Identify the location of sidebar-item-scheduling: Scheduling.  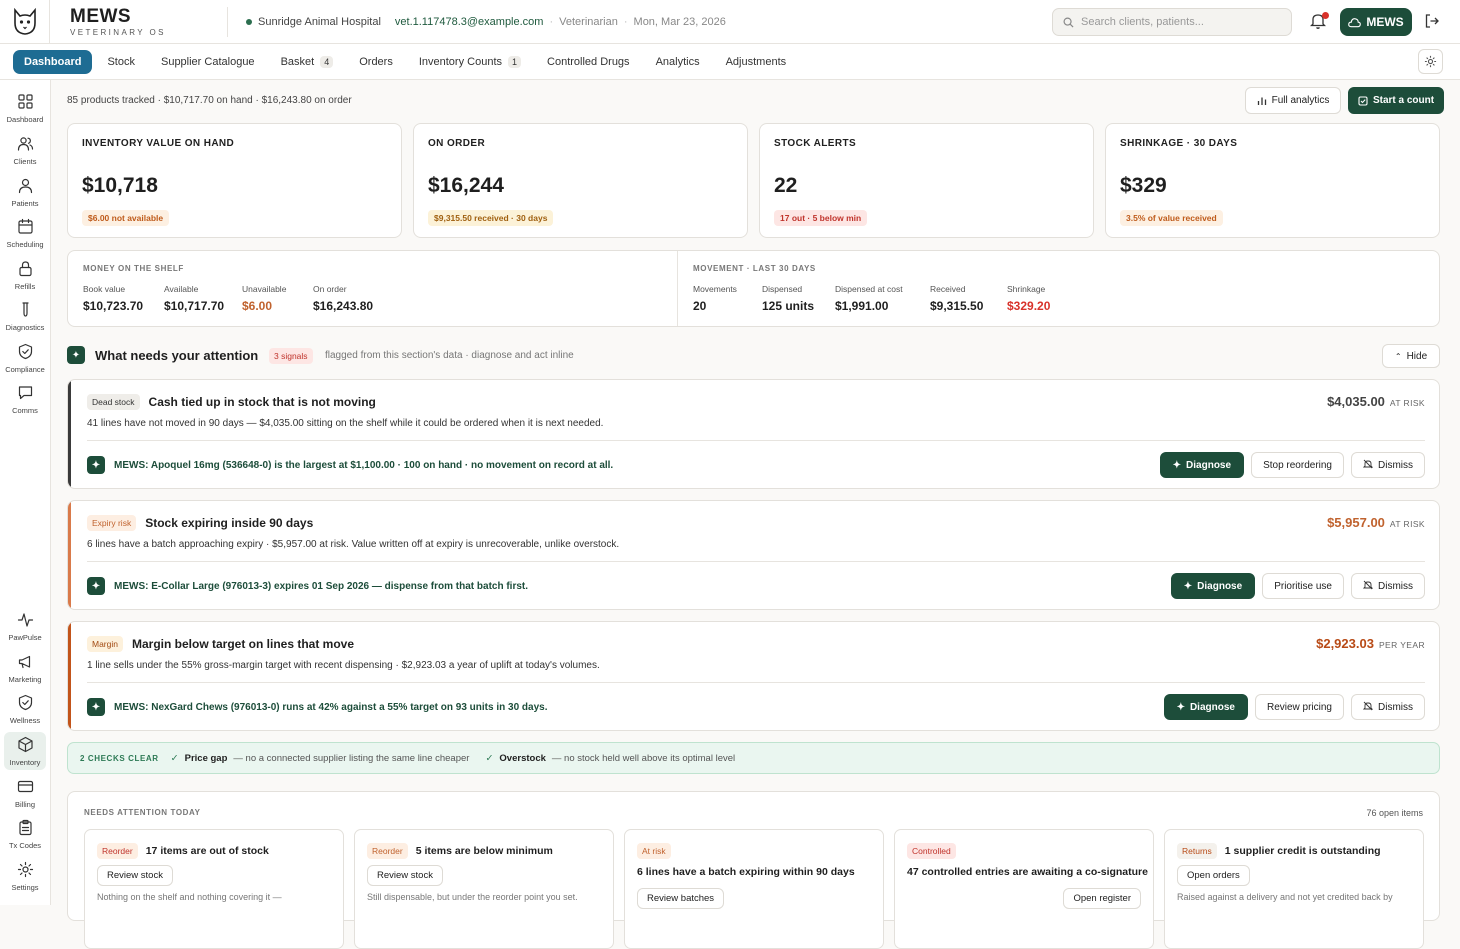
(25, 233).